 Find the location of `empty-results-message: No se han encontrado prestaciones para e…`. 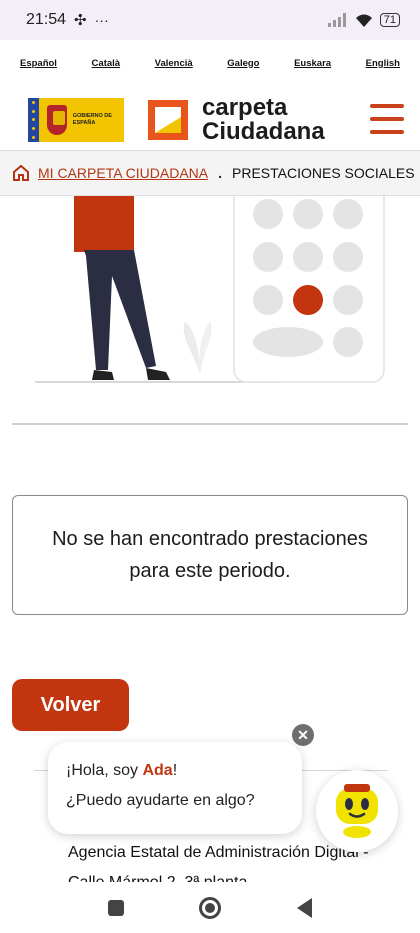

empty-results-message: No se han encontrado prestaciones para e… is located at coordinates (210, 555).